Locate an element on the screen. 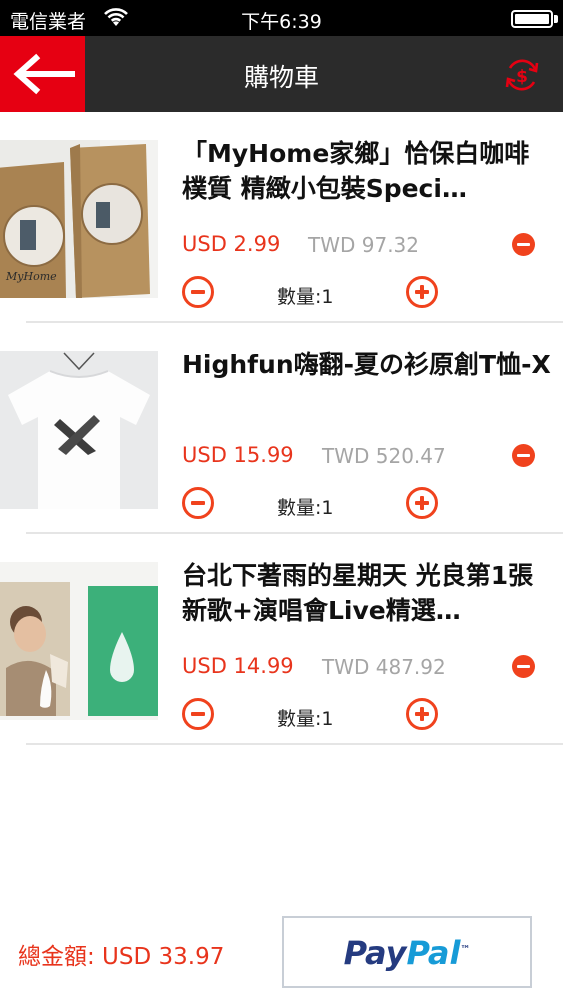  currency-refresh-icon: $ is located at coordinates (522, 75).